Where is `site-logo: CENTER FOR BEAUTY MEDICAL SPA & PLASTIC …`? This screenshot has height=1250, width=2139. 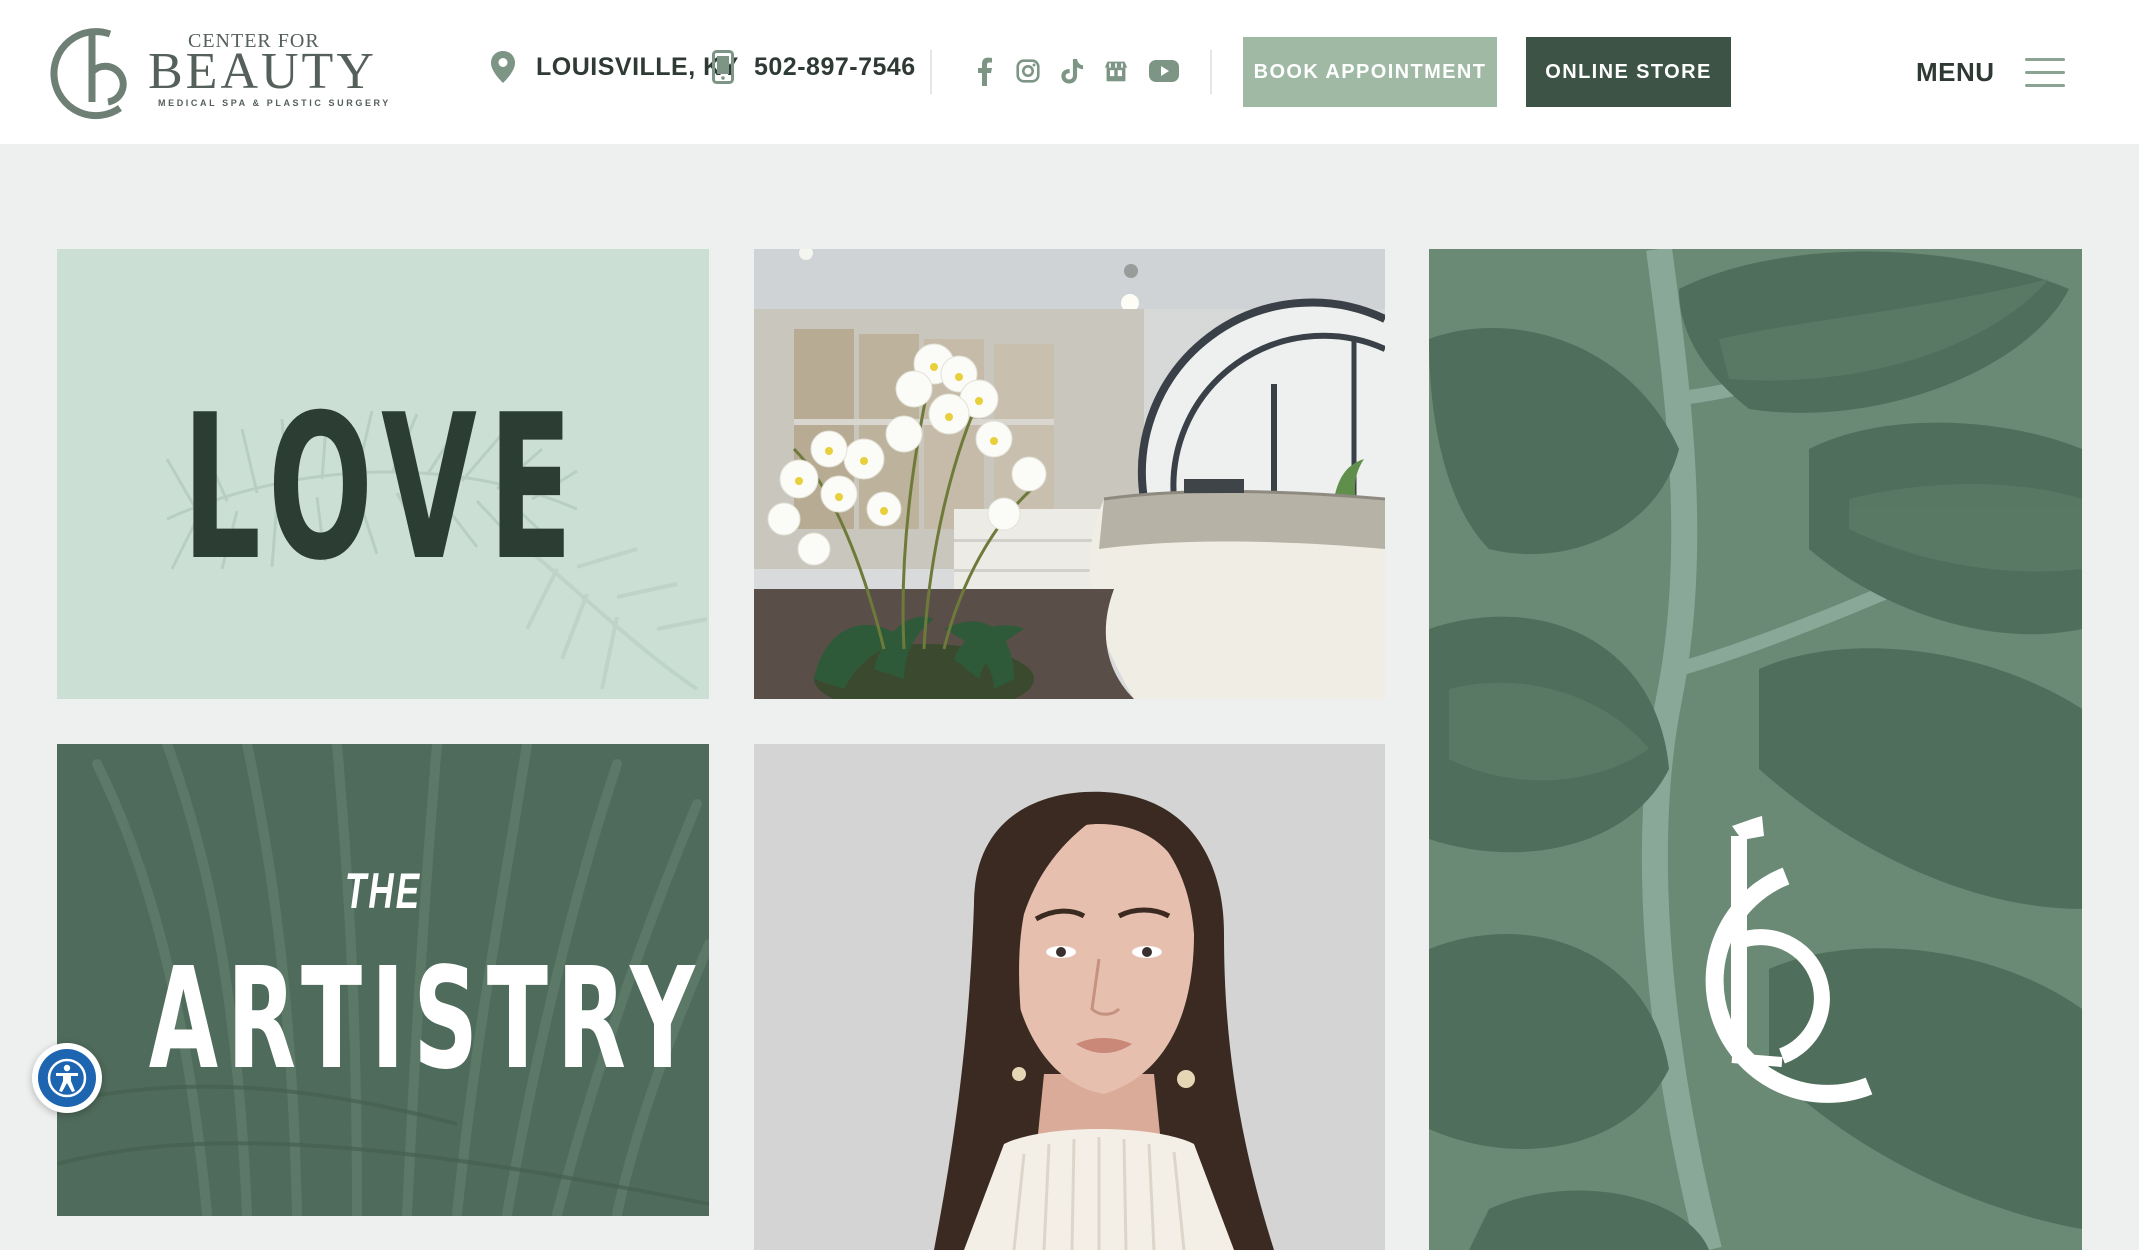 site-logo: CENTER FOR BEAUTY MEDICAL SPA & PLASTIC … is located at coordinates (218, 72).